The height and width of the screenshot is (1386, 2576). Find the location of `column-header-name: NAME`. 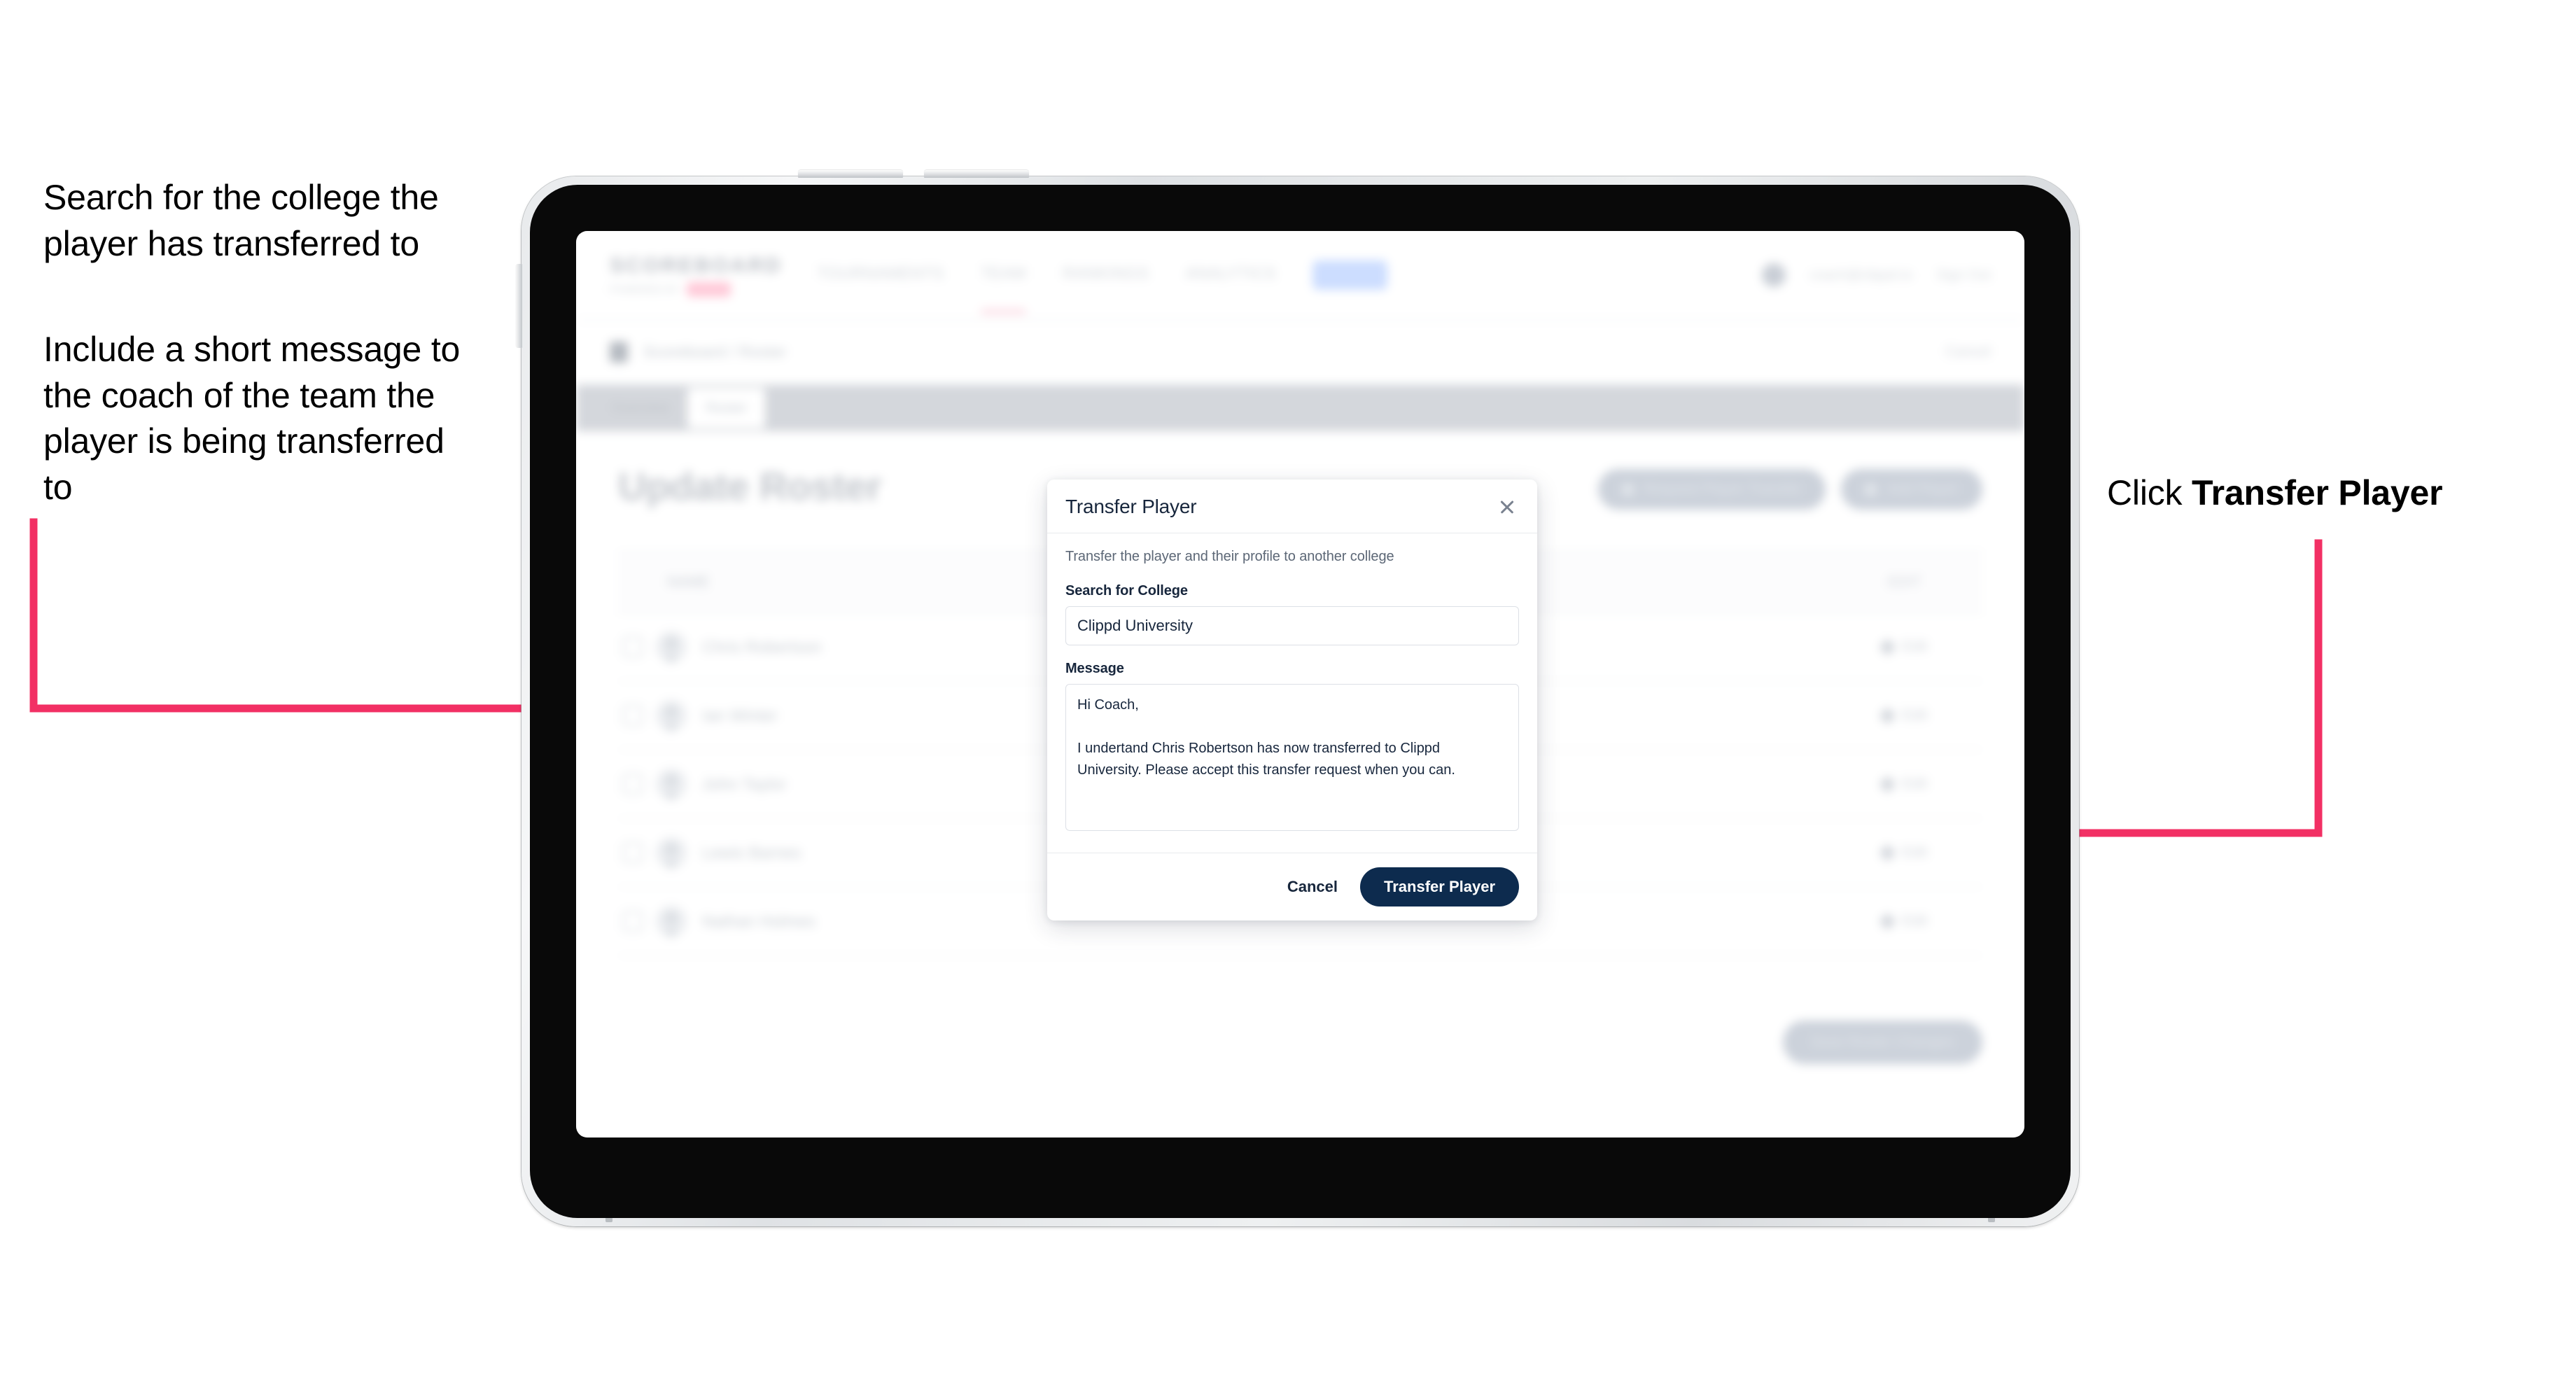

column-header-name: NAME is located at coordinates (688, 582).